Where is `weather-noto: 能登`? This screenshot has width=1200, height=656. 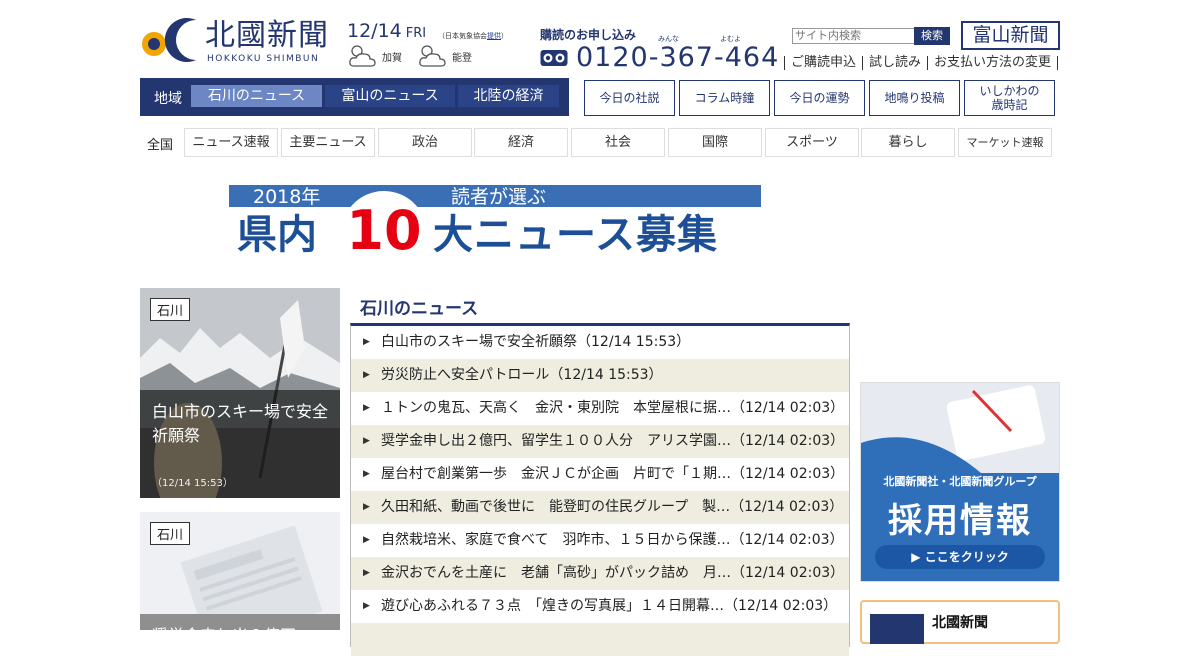
weather-noto: 能登 is located at coordinates (444, 56).